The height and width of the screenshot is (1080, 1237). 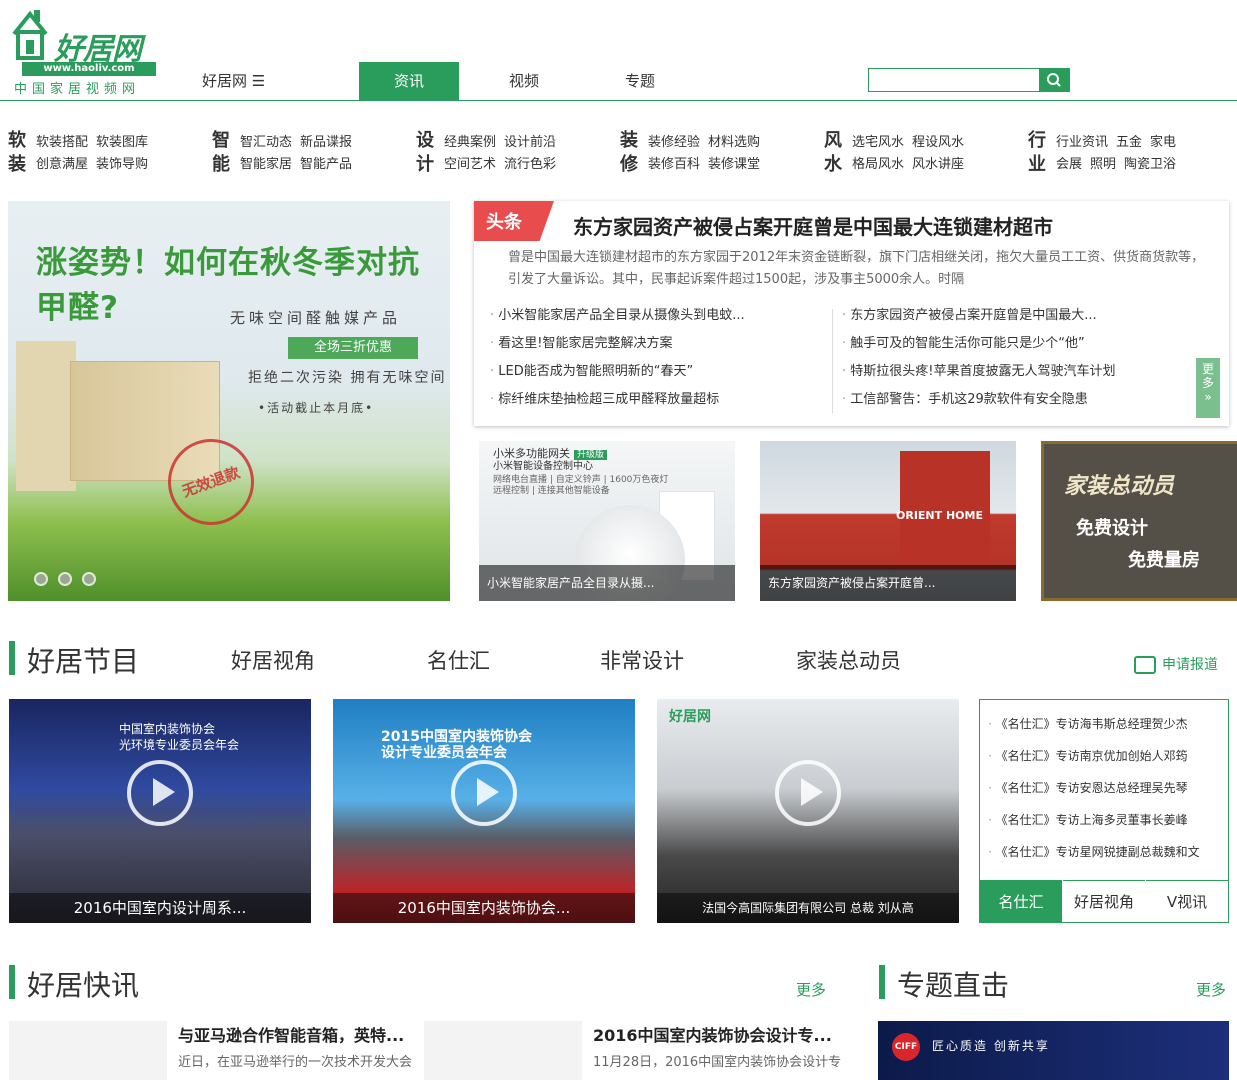 What do you see at coordinates (617, 400) in the screenshot?
I see `news-item: 棕纤维床垫抽检超三成甲醛释放量超标` at bounding box center [617, 400].